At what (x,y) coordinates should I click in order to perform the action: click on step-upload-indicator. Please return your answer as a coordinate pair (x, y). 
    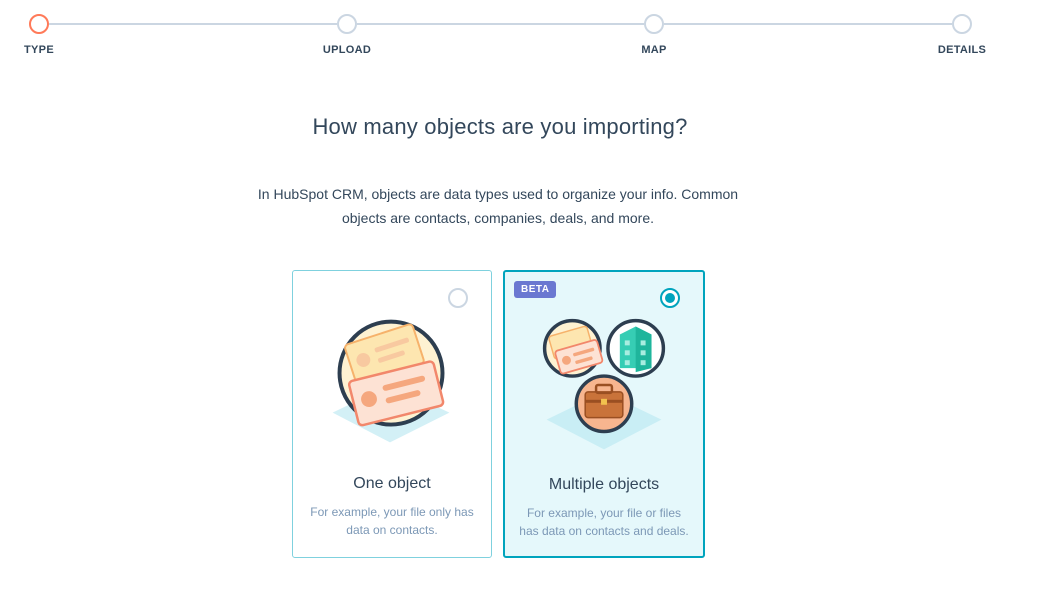
    Looking at the image, I should click on (347, 24).